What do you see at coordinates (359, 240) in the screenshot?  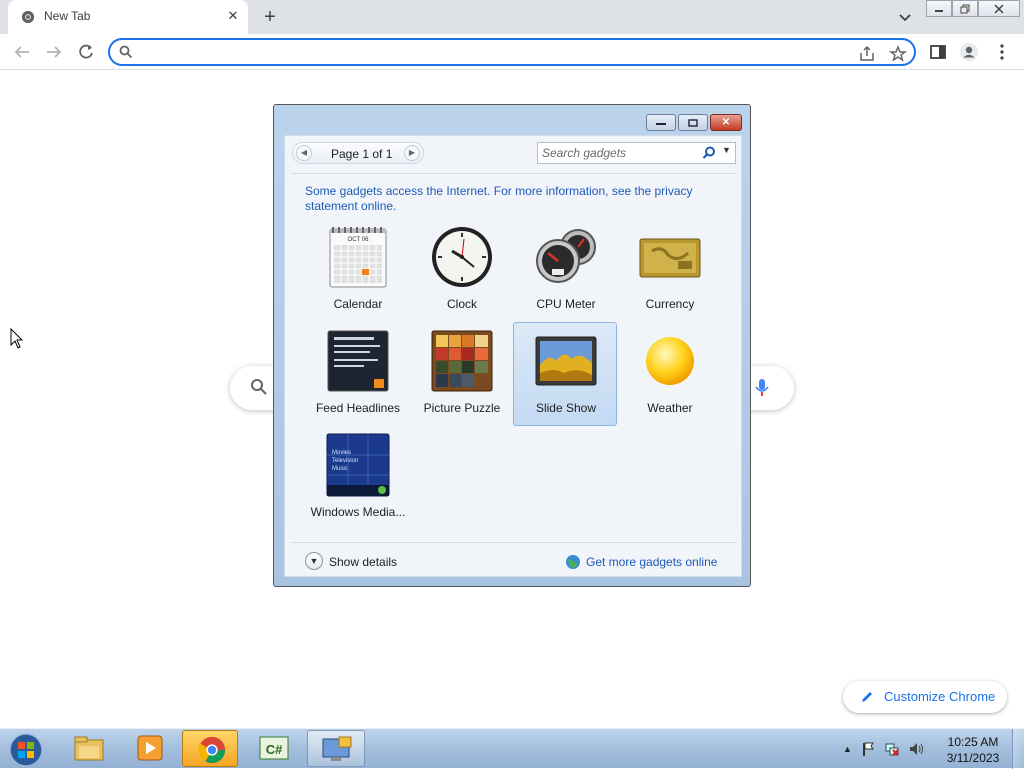 I see `calendar-month-text: OCT 06` at bounding box center [359, 240].